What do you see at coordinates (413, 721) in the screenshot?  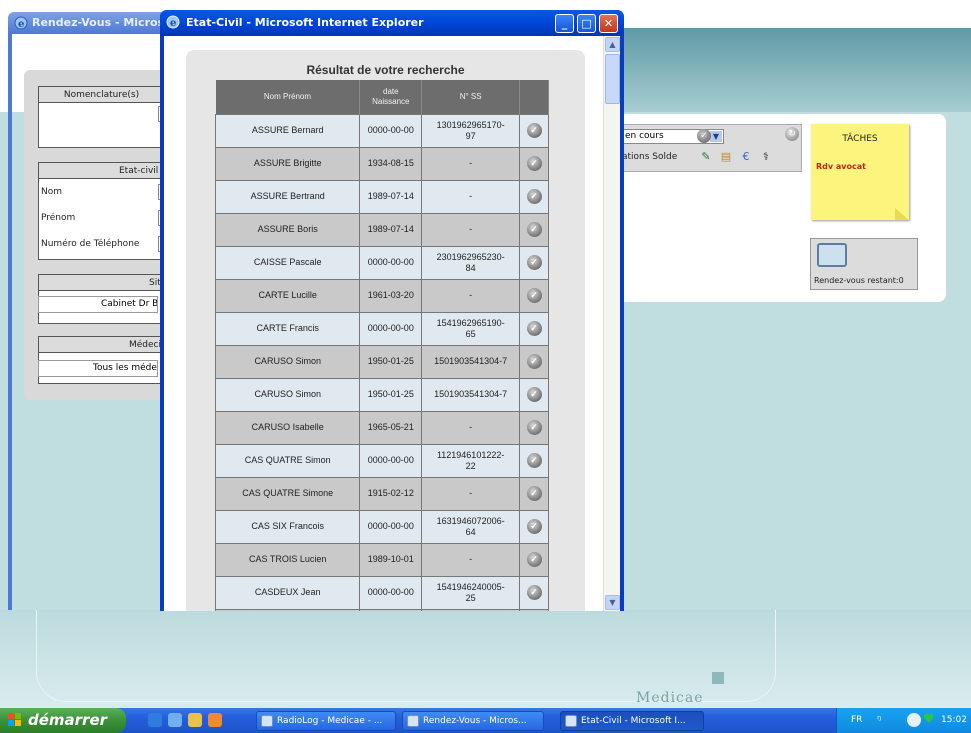 I see `window-icon` at bounding box center [413, 721].